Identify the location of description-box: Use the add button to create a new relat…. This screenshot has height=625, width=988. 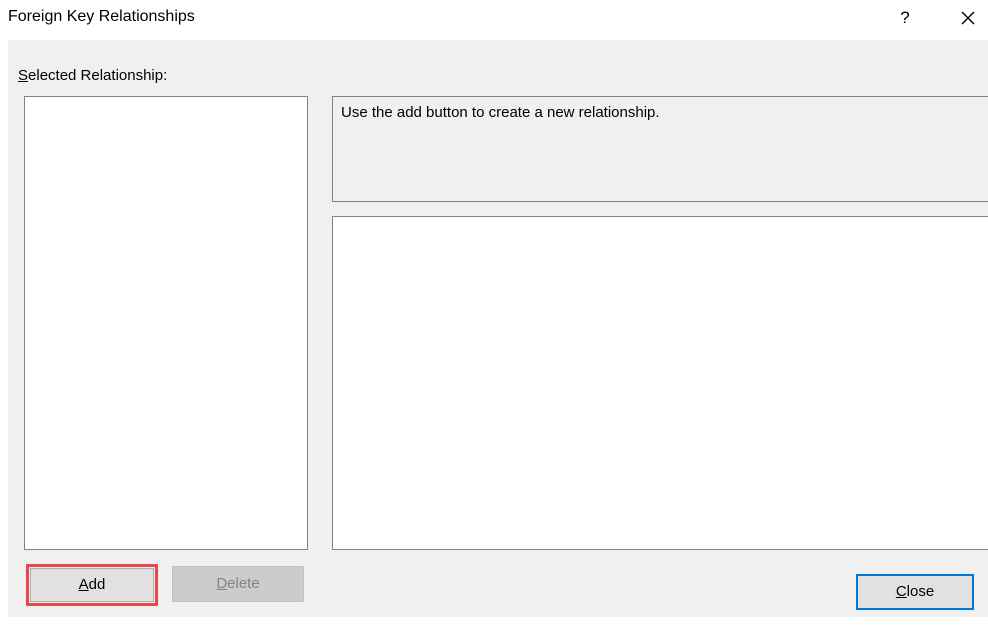
(660, 149).